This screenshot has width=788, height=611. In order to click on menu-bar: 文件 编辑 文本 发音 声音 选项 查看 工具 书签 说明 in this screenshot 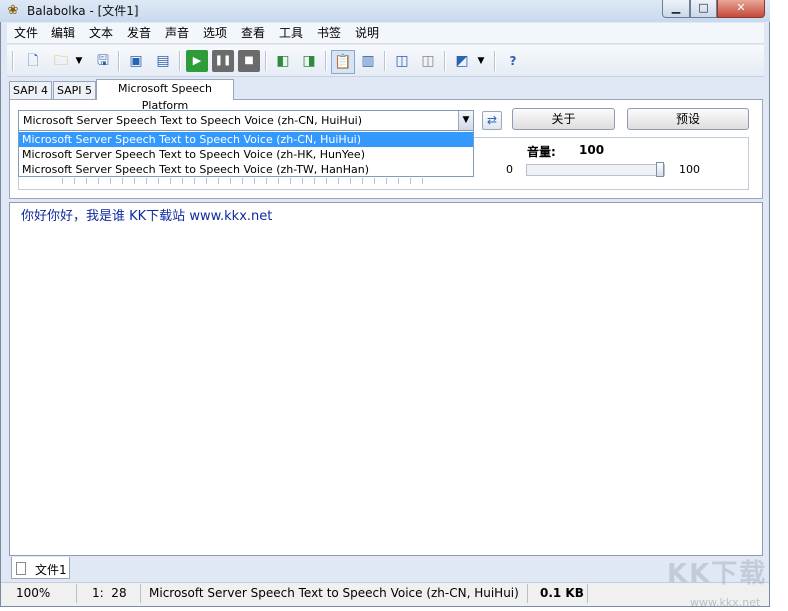, I will do `click(385, 33)`.